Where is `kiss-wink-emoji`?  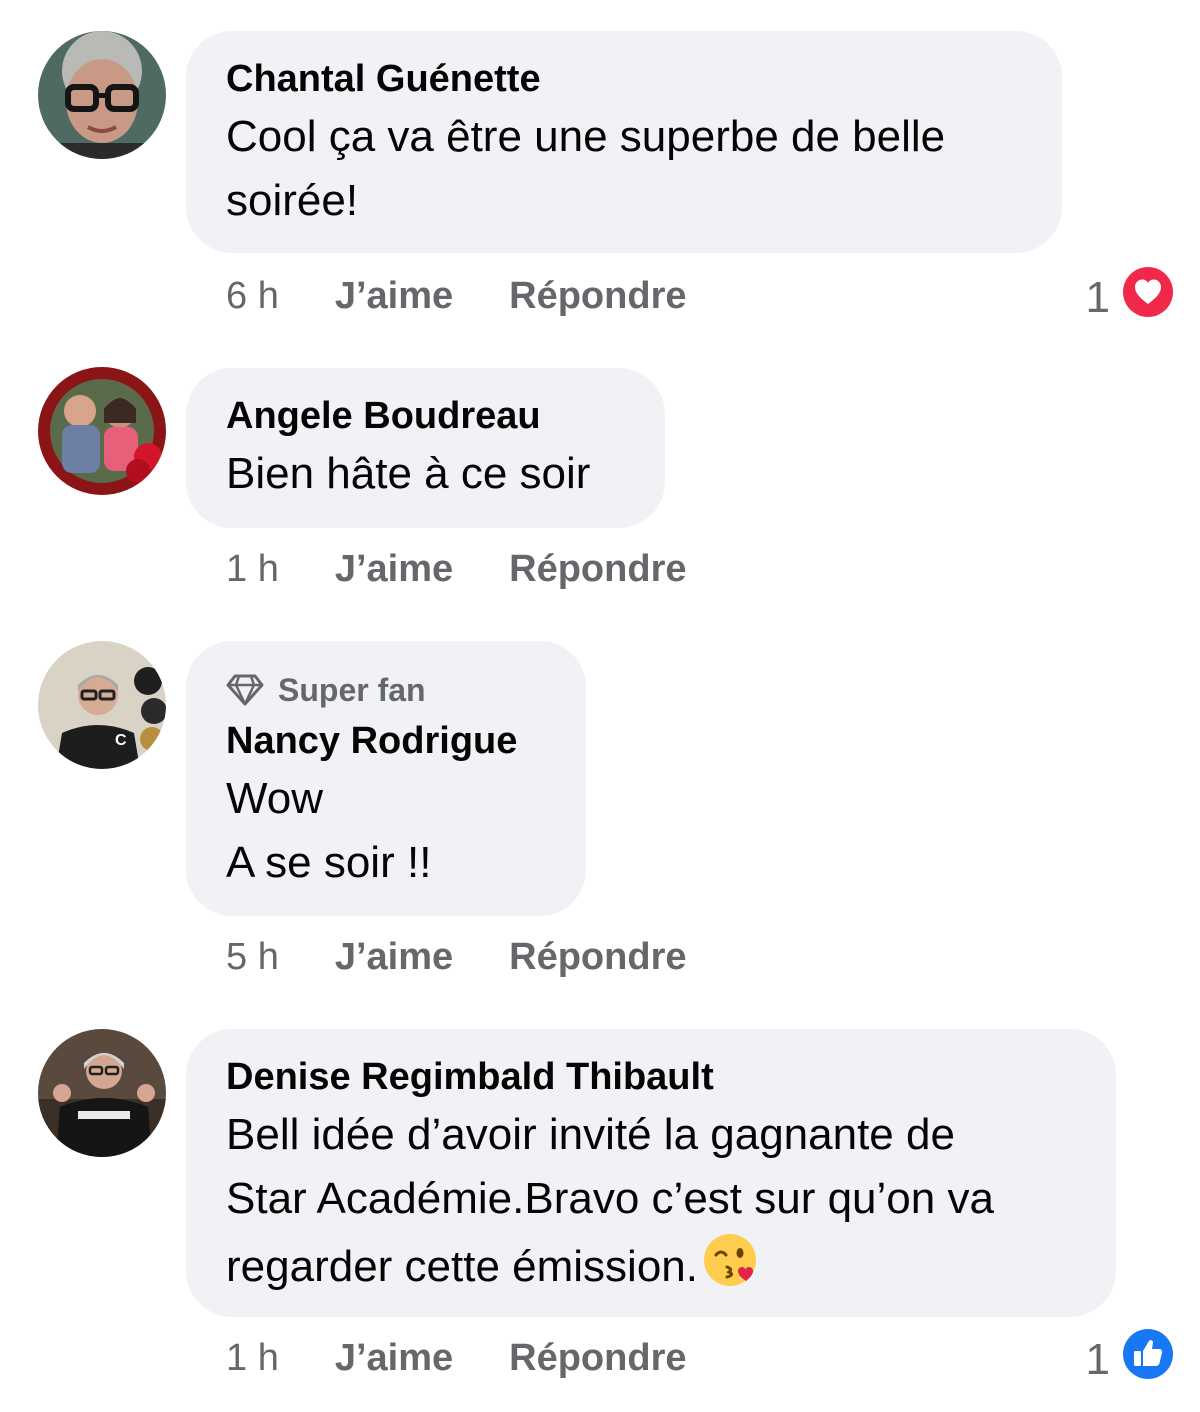 kiss-wink-emoji is located at coordinates (731, 1269).